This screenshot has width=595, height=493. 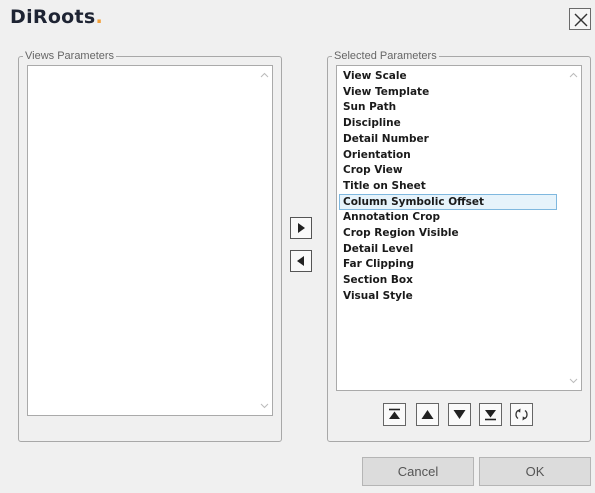 What do you see at coordinates (448, 92) in the screenshot?
I see `parameter-list-item: View Template` at bounding box center [448, 92].